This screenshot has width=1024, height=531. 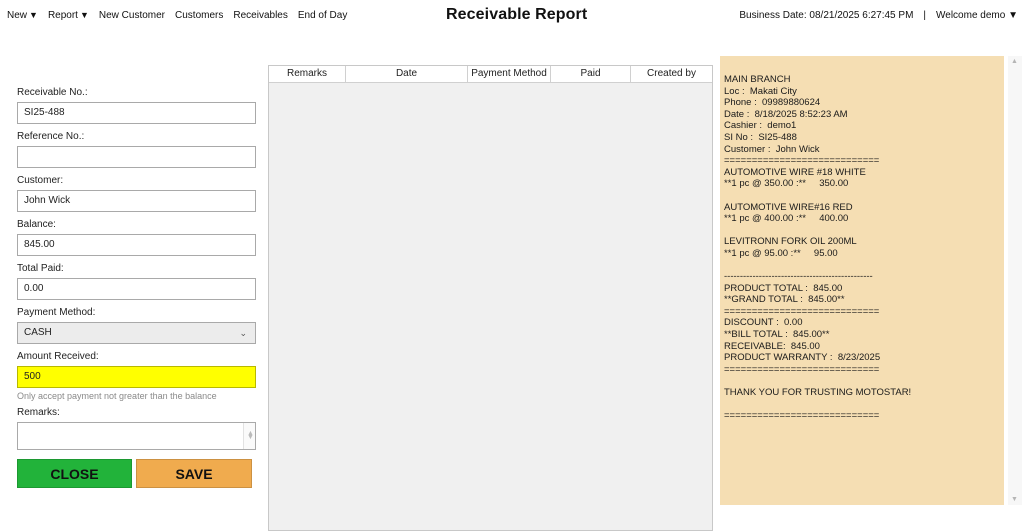 I want to click on balance-group: Balance: 845.00, so click(x=136, y=237).